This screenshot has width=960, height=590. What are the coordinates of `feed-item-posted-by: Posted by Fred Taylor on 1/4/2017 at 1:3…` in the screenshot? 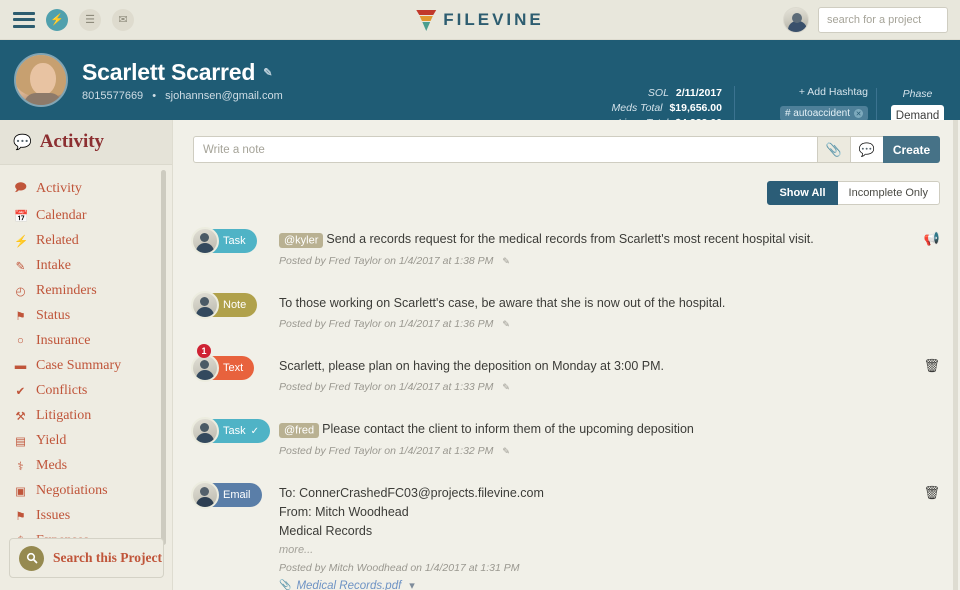 It's located at (386, 260).